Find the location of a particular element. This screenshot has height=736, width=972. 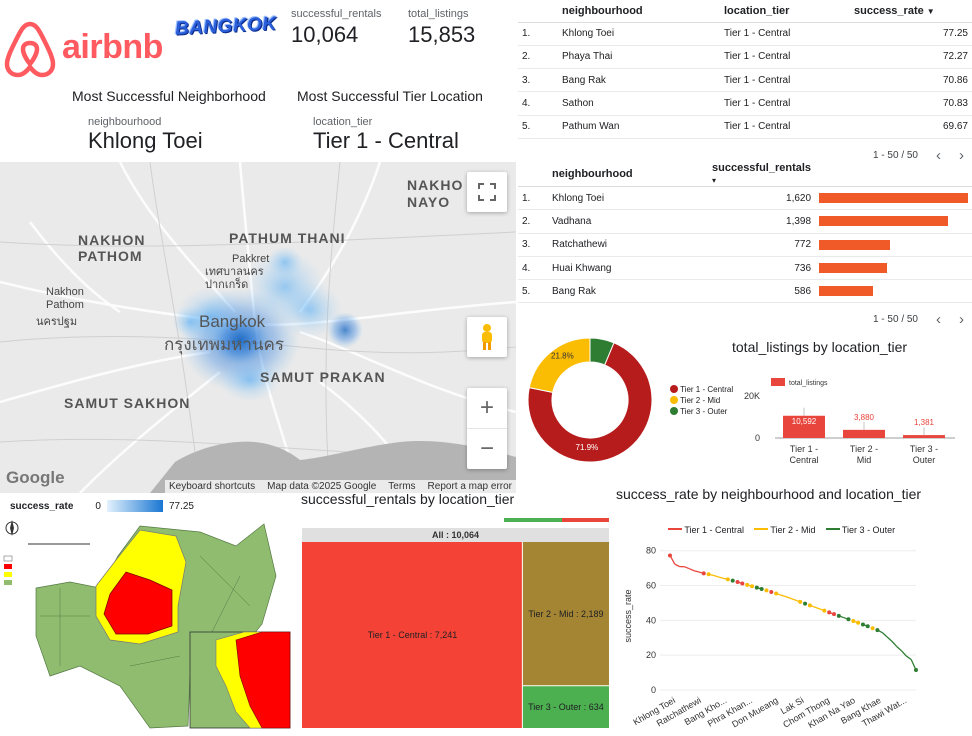

scorecard-field: location_tier is located at coordinates (342, 122).